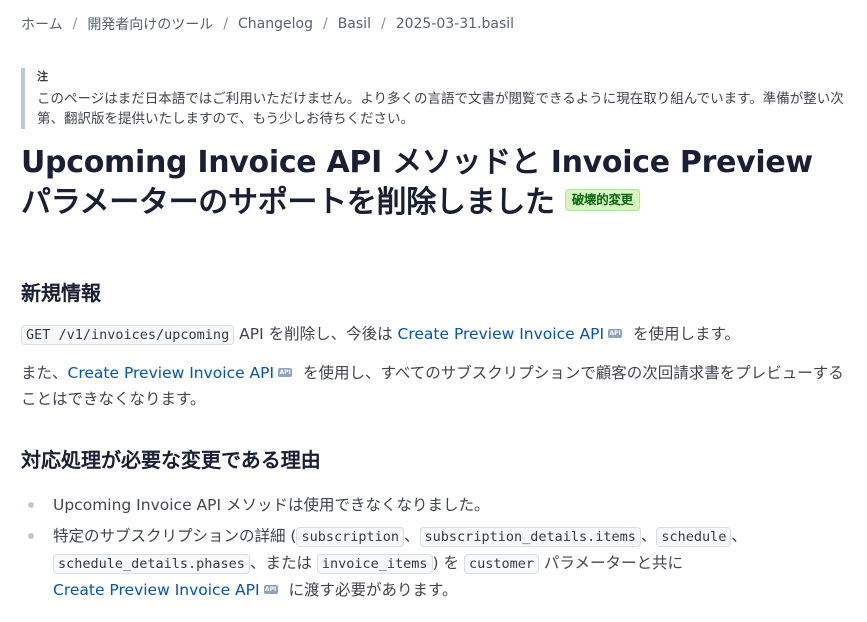  I want to click on text: を使用します。, so click(684, 334).